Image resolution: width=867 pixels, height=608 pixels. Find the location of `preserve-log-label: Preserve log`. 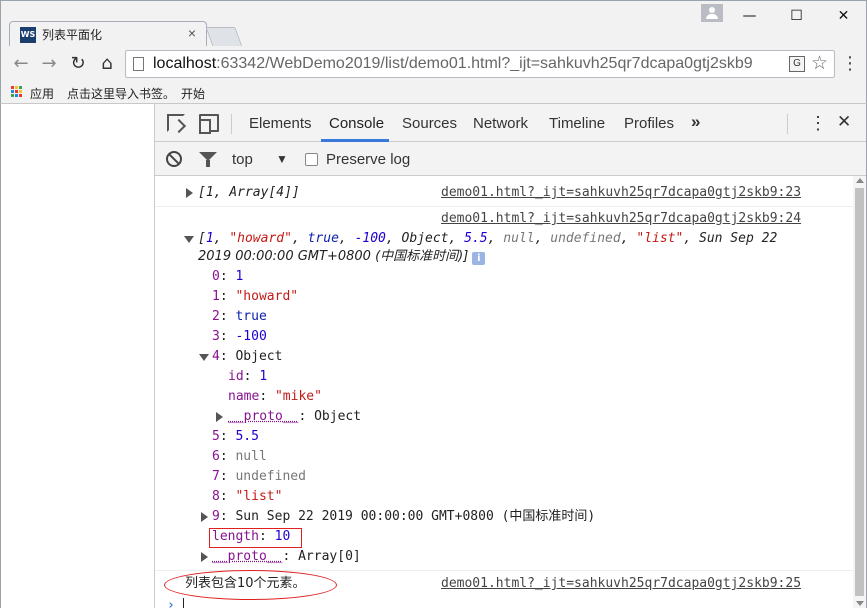

preserve-log-label: Preserve log is located at coordinates (368, 159).